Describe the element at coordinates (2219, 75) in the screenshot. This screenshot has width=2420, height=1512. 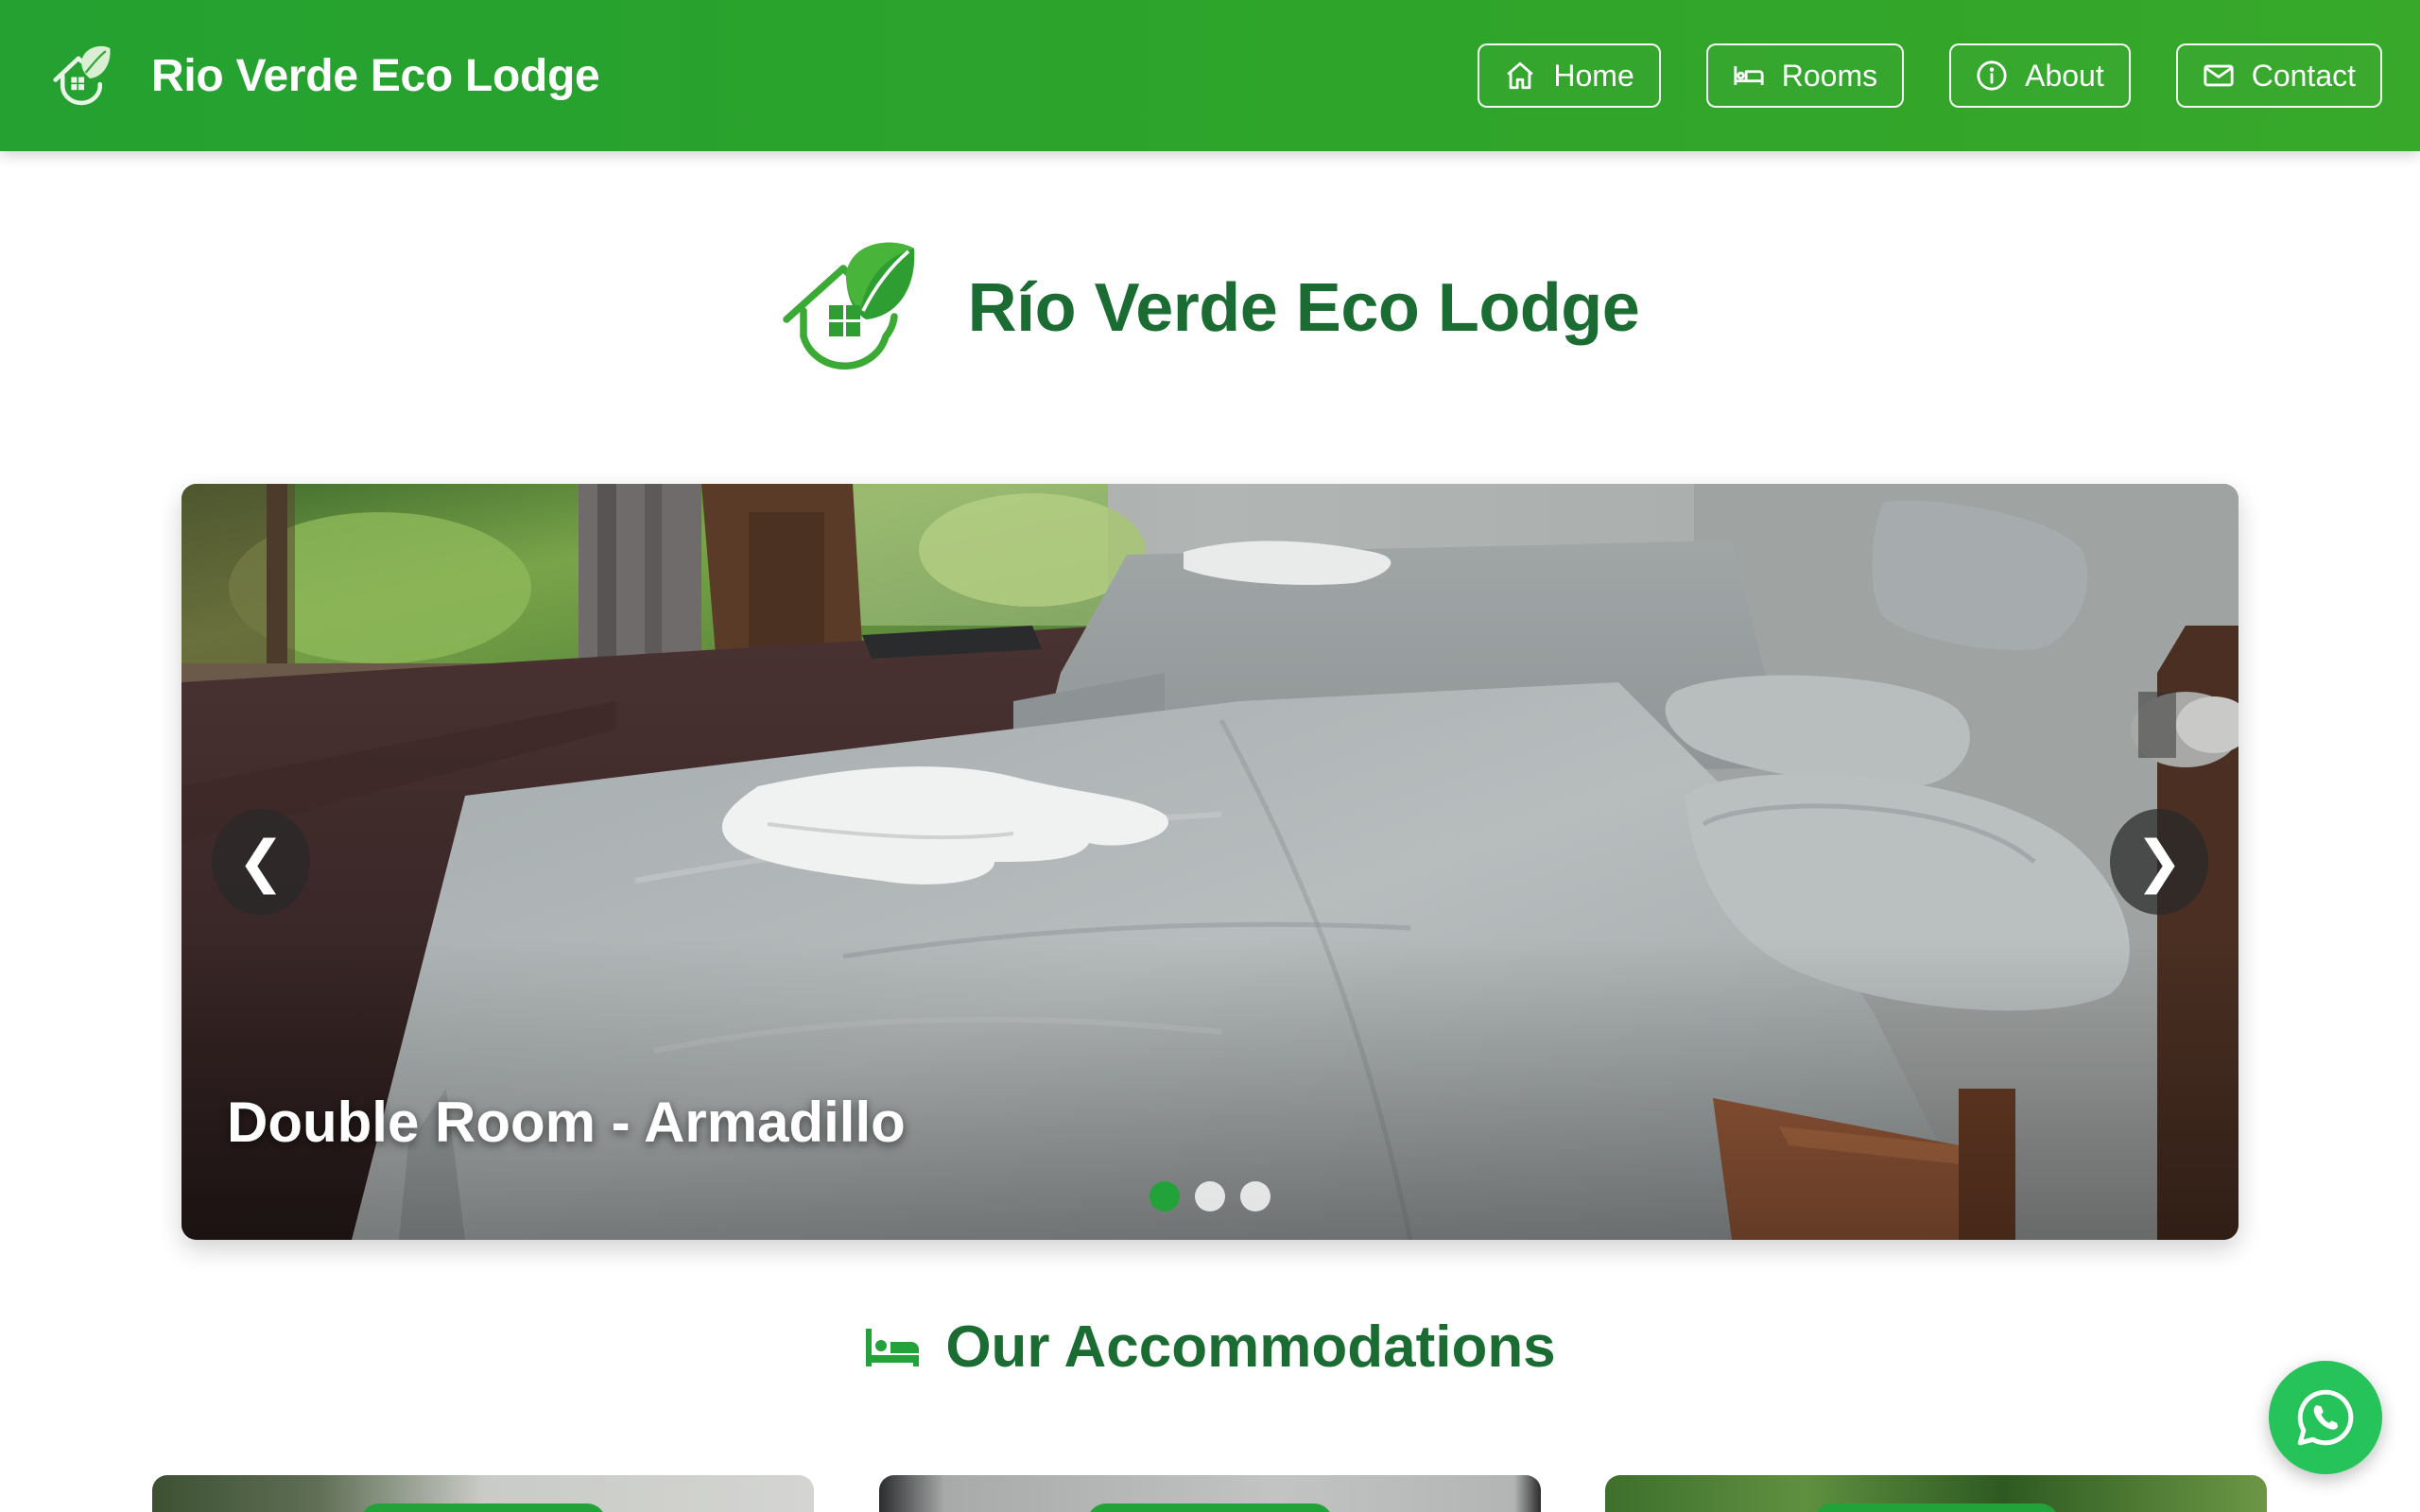
I see `mail-icon` at that location.